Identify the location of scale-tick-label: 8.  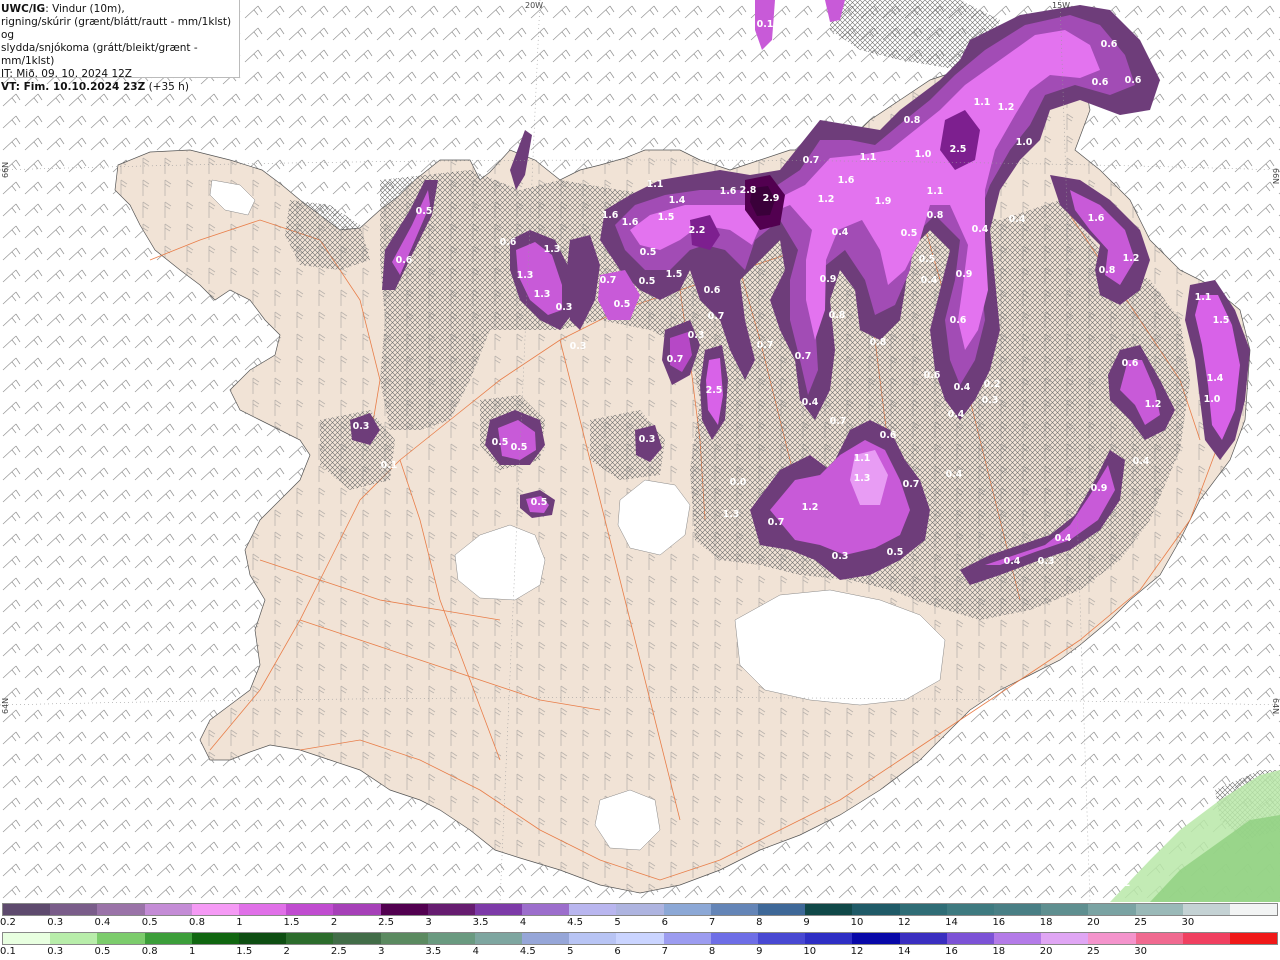
(759, 922).